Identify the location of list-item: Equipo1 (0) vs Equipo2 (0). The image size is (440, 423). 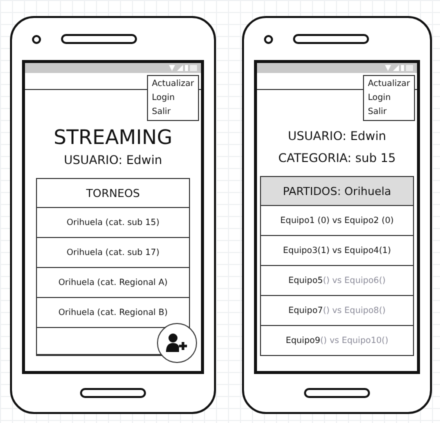
(337, 221).